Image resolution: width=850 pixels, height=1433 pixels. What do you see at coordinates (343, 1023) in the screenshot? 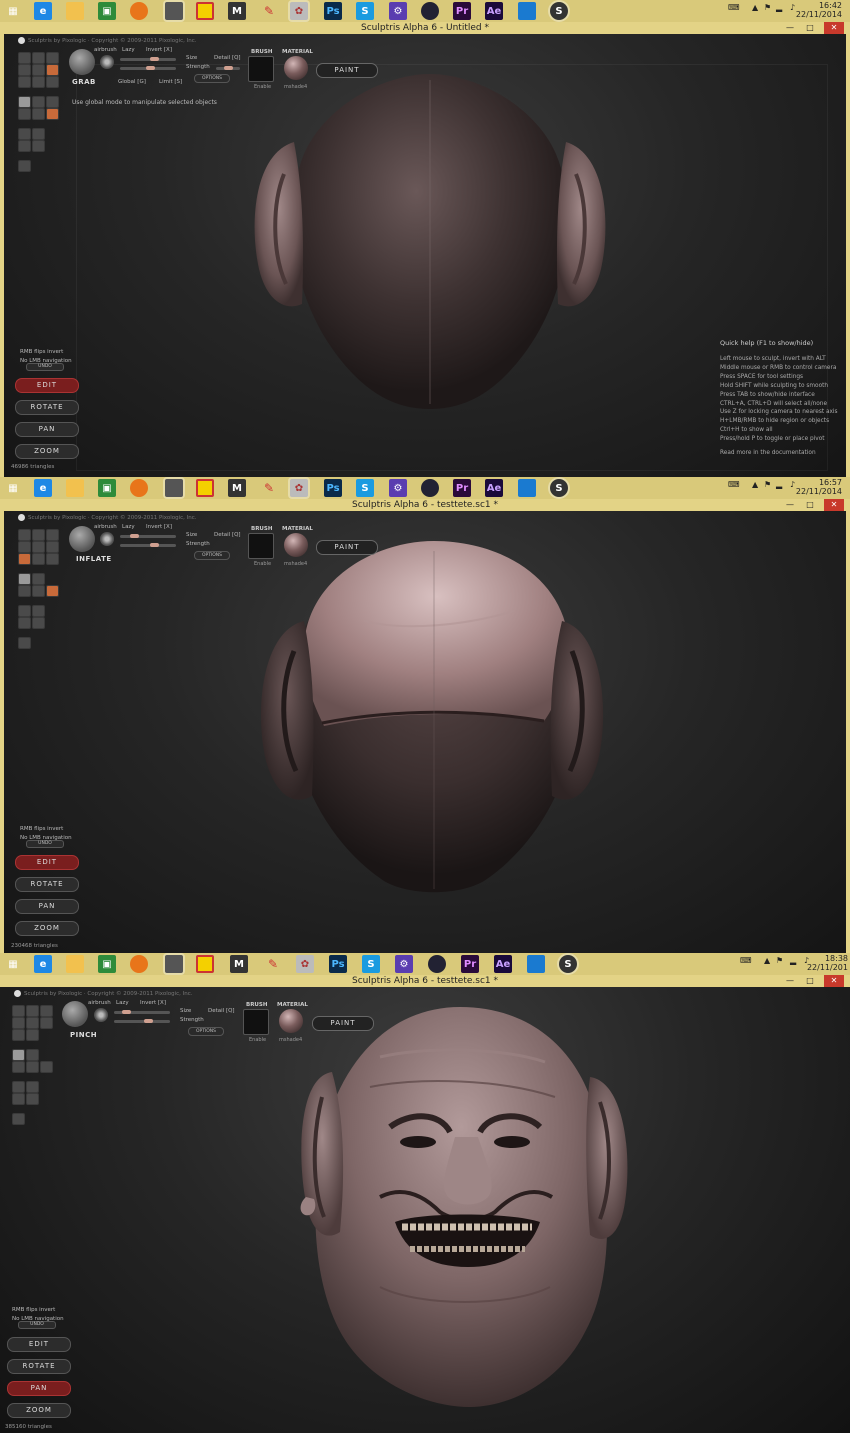
I see `paint-button: PAINT` at bounding box center [343, 1023].